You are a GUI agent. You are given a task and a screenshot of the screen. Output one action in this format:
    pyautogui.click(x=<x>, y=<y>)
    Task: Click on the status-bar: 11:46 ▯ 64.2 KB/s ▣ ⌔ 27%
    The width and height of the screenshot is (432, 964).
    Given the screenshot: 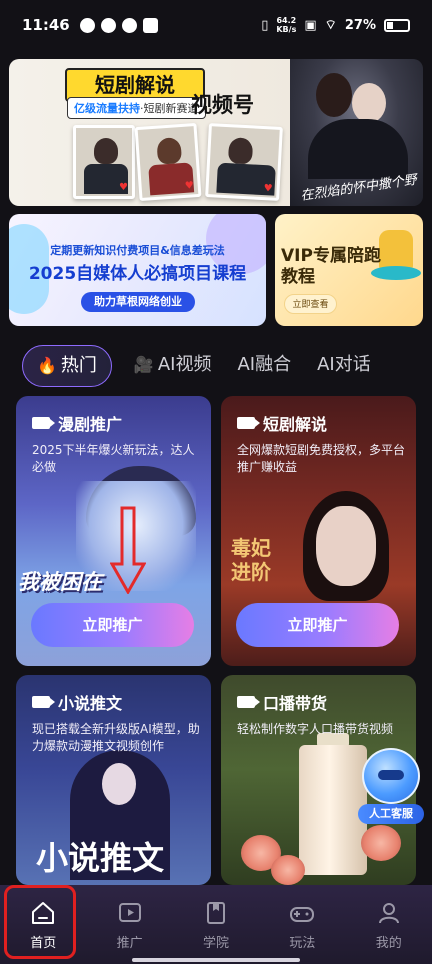 What is the action you would take?
    pyautogui.click(x=216, y=25)
    